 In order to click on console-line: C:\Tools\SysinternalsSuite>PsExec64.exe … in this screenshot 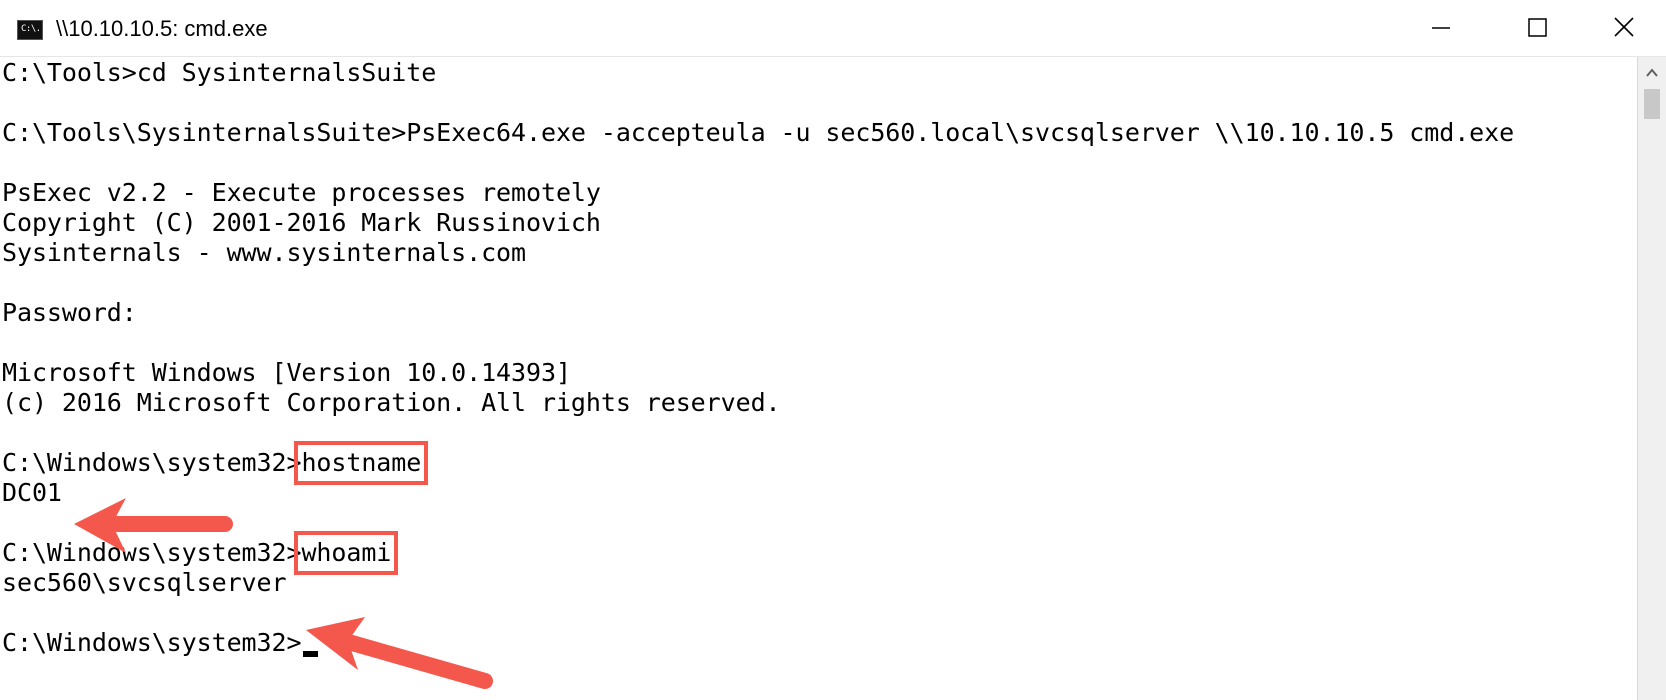, I will do `click(758, 132)`.